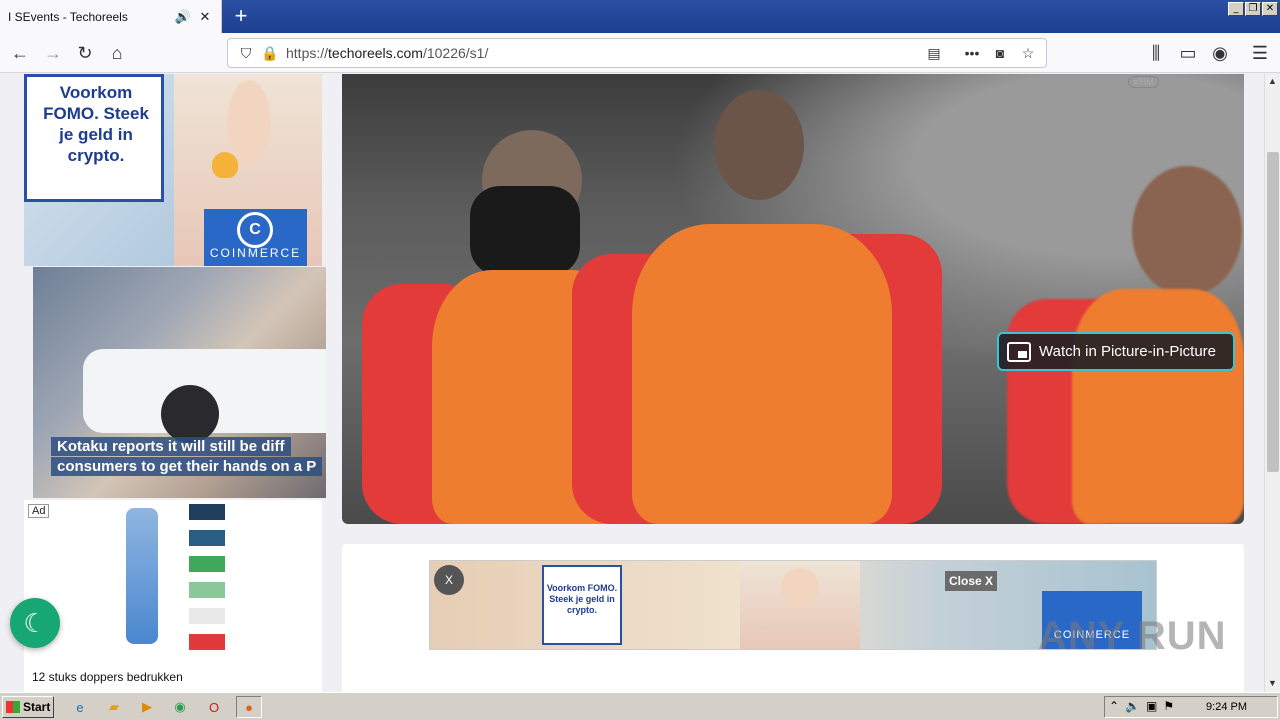 The width and height of the screenshot is (1280, 720). Describe the element at coordinates (1253, 9) in the screenshot. I see `restore-button: ❐` at that location.